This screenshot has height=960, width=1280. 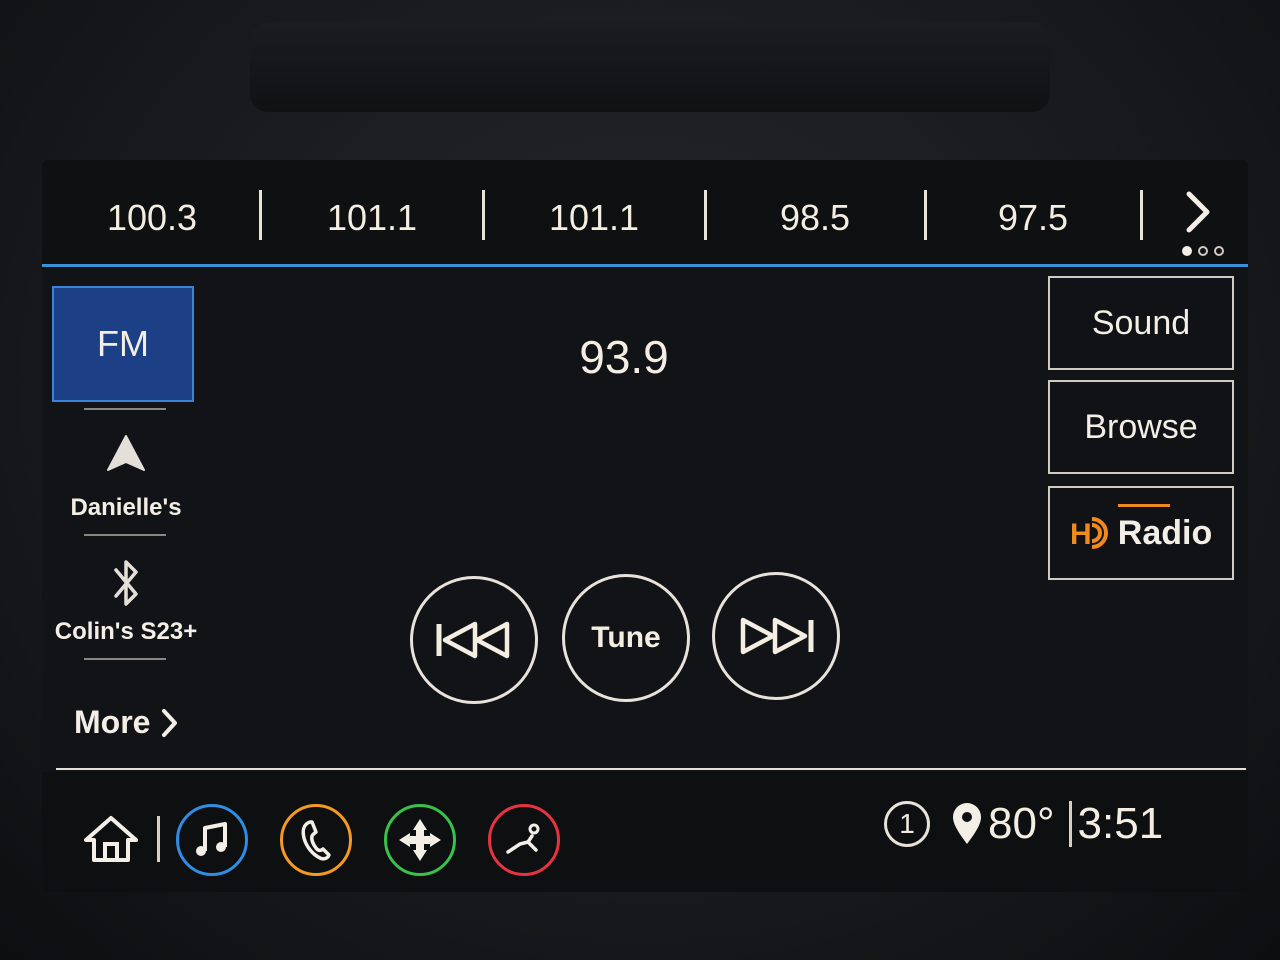 I want to click on location-pin-icon, so click(x=967, y=823).